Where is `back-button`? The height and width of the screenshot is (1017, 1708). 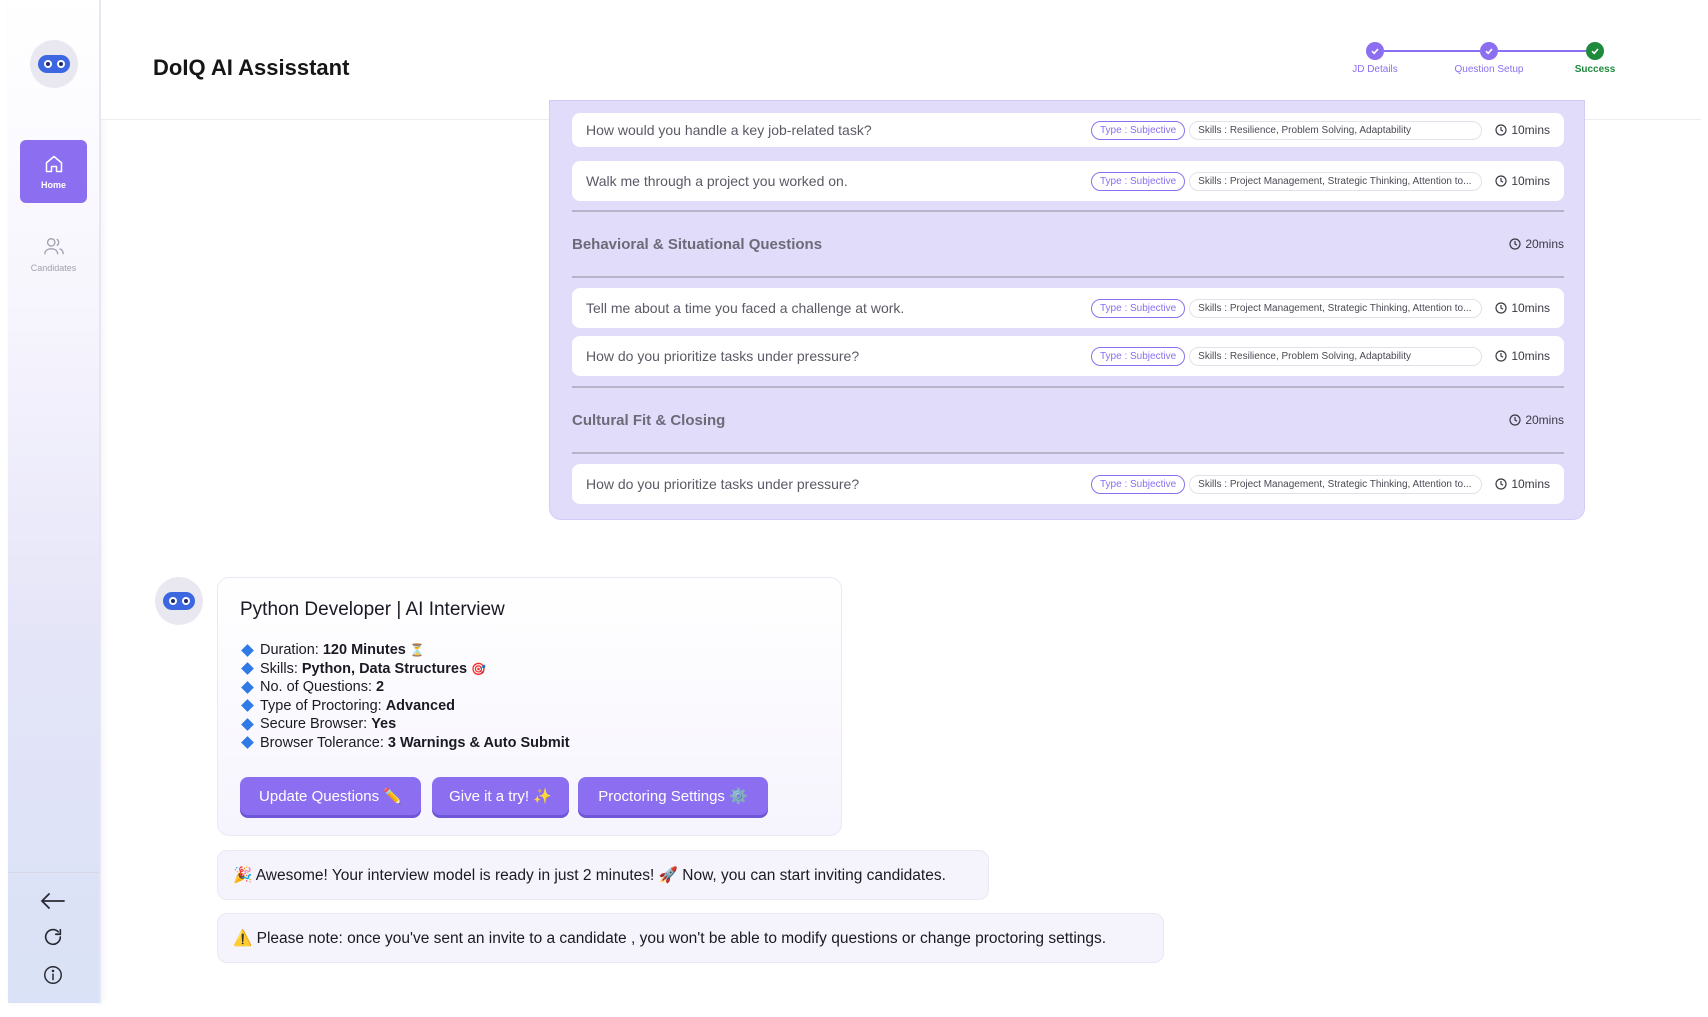
back-button is located at coordinates (53, 901).